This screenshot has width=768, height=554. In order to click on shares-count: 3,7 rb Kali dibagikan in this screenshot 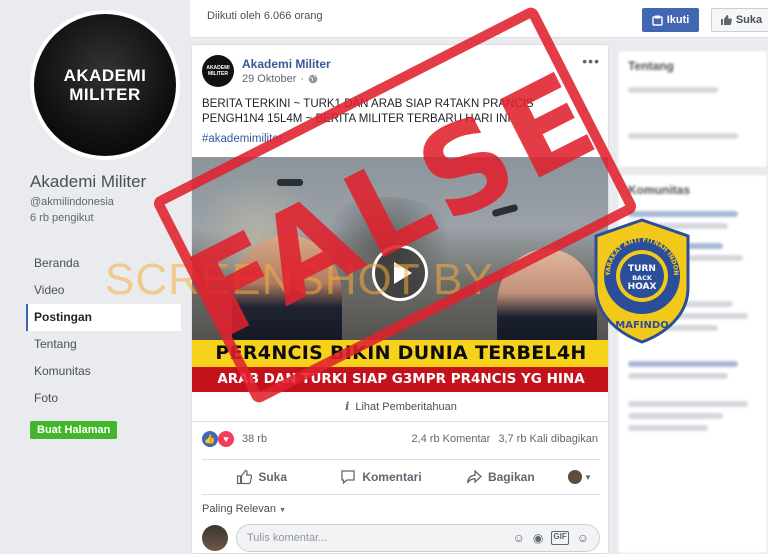, I will do `click(548, 439)`.